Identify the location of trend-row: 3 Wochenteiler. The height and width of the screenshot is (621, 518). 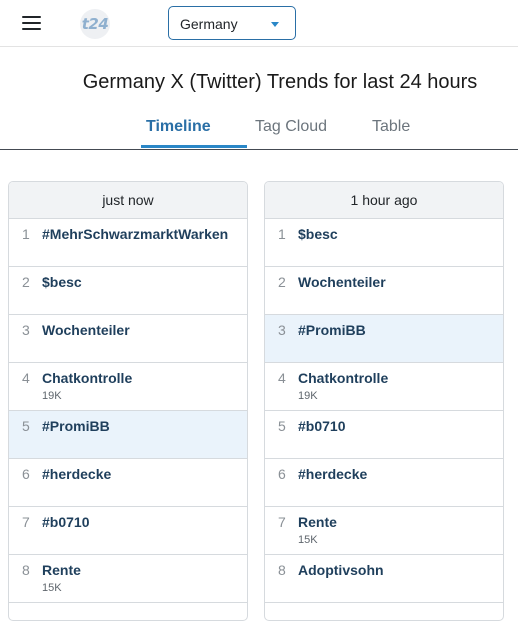
(128, 339).